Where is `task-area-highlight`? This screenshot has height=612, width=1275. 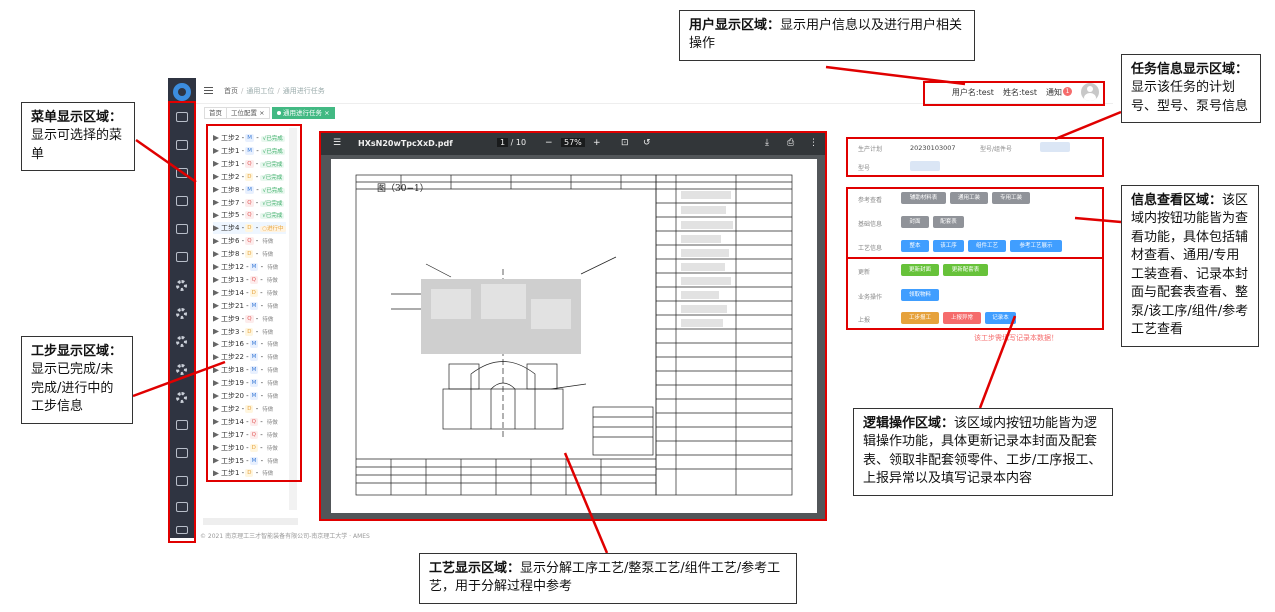 task-area-highlight is located at coordinates (975, 157).